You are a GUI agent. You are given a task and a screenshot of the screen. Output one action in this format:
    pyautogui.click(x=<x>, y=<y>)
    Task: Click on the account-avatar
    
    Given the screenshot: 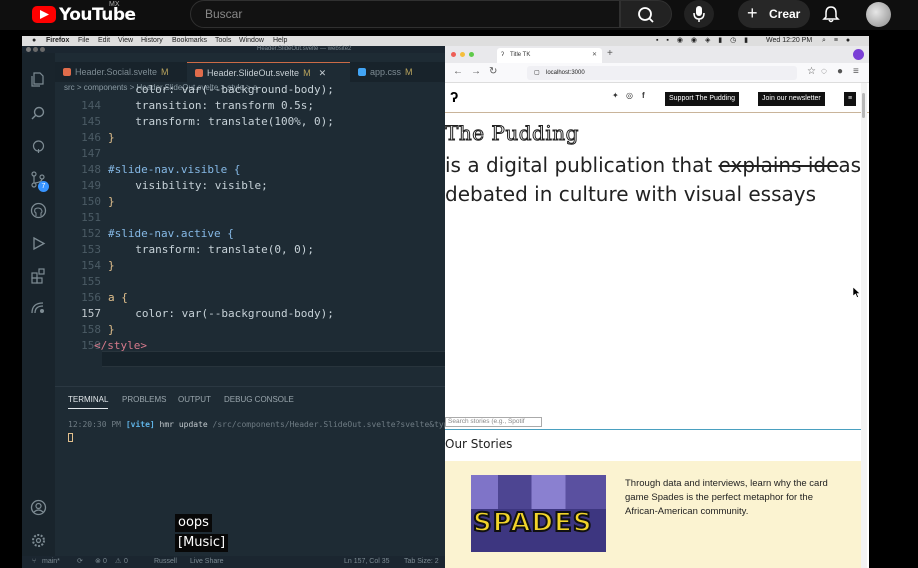 What is the action you would take?
    pyautogui.click(x=878, y=14)
    